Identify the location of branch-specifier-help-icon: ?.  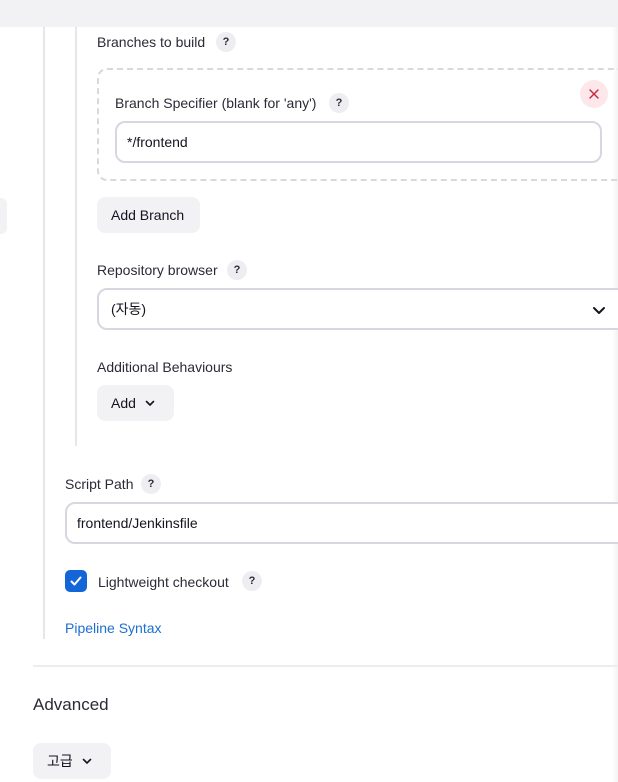
(339, 103).